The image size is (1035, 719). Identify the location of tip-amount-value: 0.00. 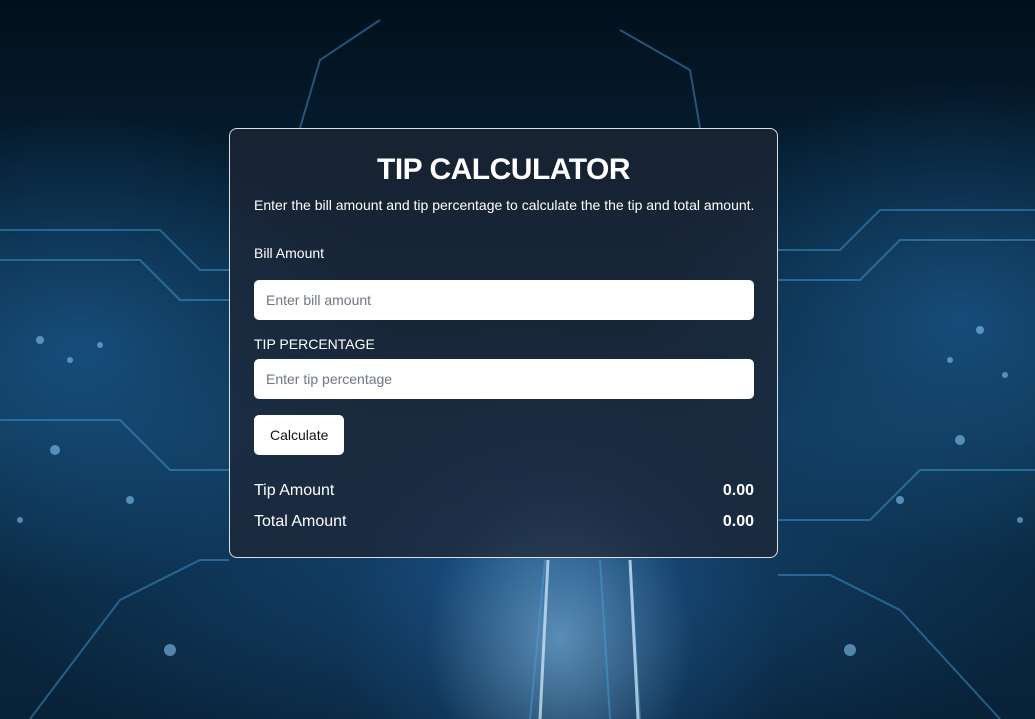
(738, 490).